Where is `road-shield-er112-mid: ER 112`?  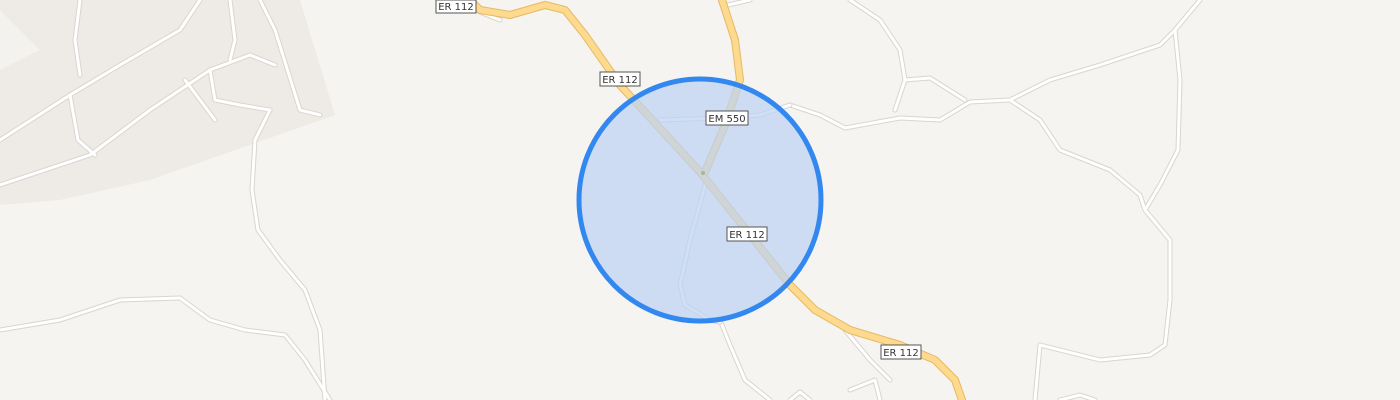
road-shield-er112-mid: ER 112 is located at coordinates (620, 79).